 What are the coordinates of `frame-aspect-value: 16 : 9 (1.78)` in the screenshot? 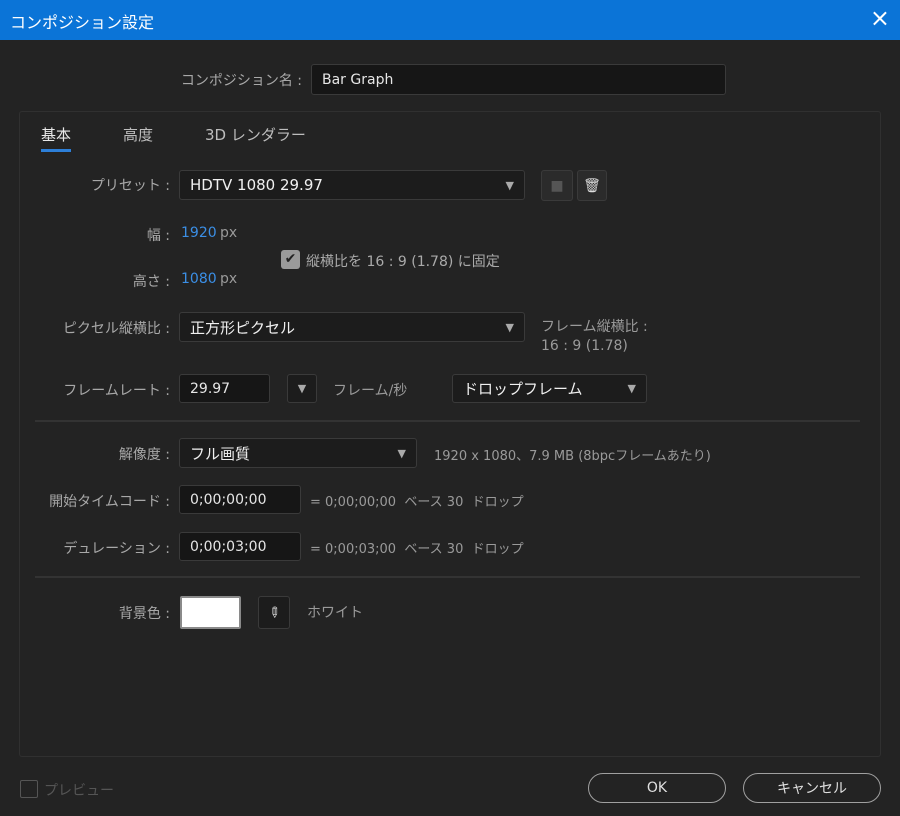 It's located at (584, 346).